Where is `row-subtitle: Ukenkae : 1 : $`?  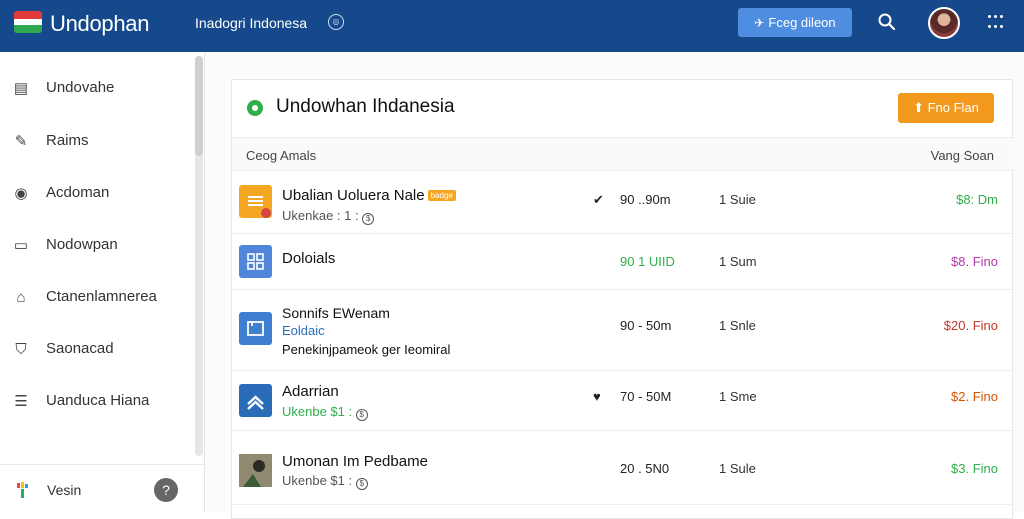
row-subtitle: Ukenkae : 1 : $ is located at coordinates (328, 216).